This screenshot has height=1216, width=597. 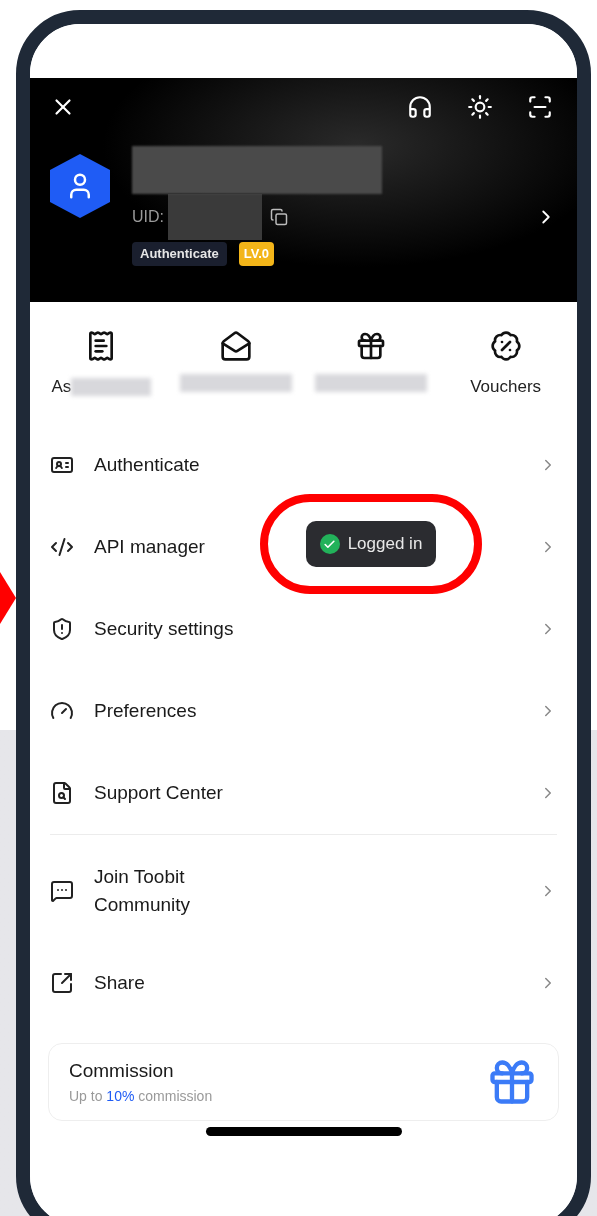 I want to click on status-badge: Authenticate, so click(x=179, y=254).